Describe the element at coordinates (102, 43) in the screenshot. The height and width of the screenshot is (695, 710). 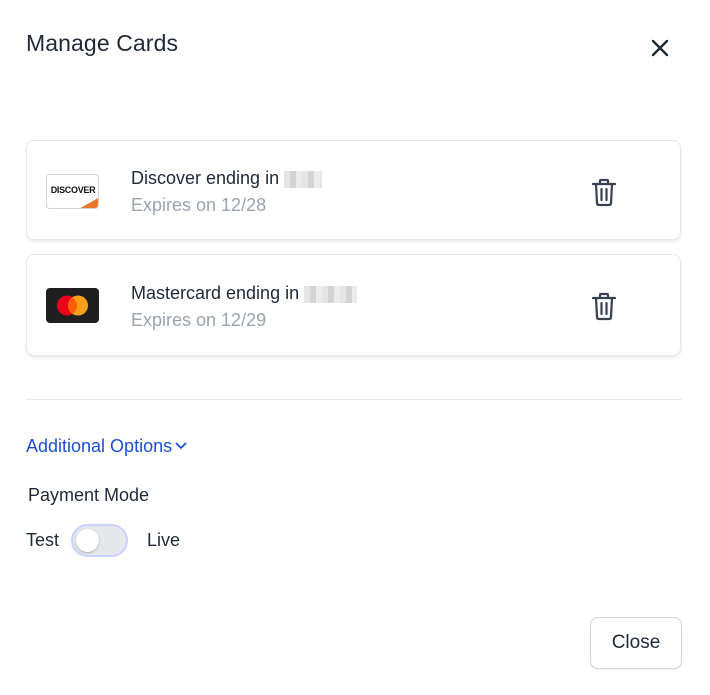
I see `modal-title: Manage Cards` at that location.